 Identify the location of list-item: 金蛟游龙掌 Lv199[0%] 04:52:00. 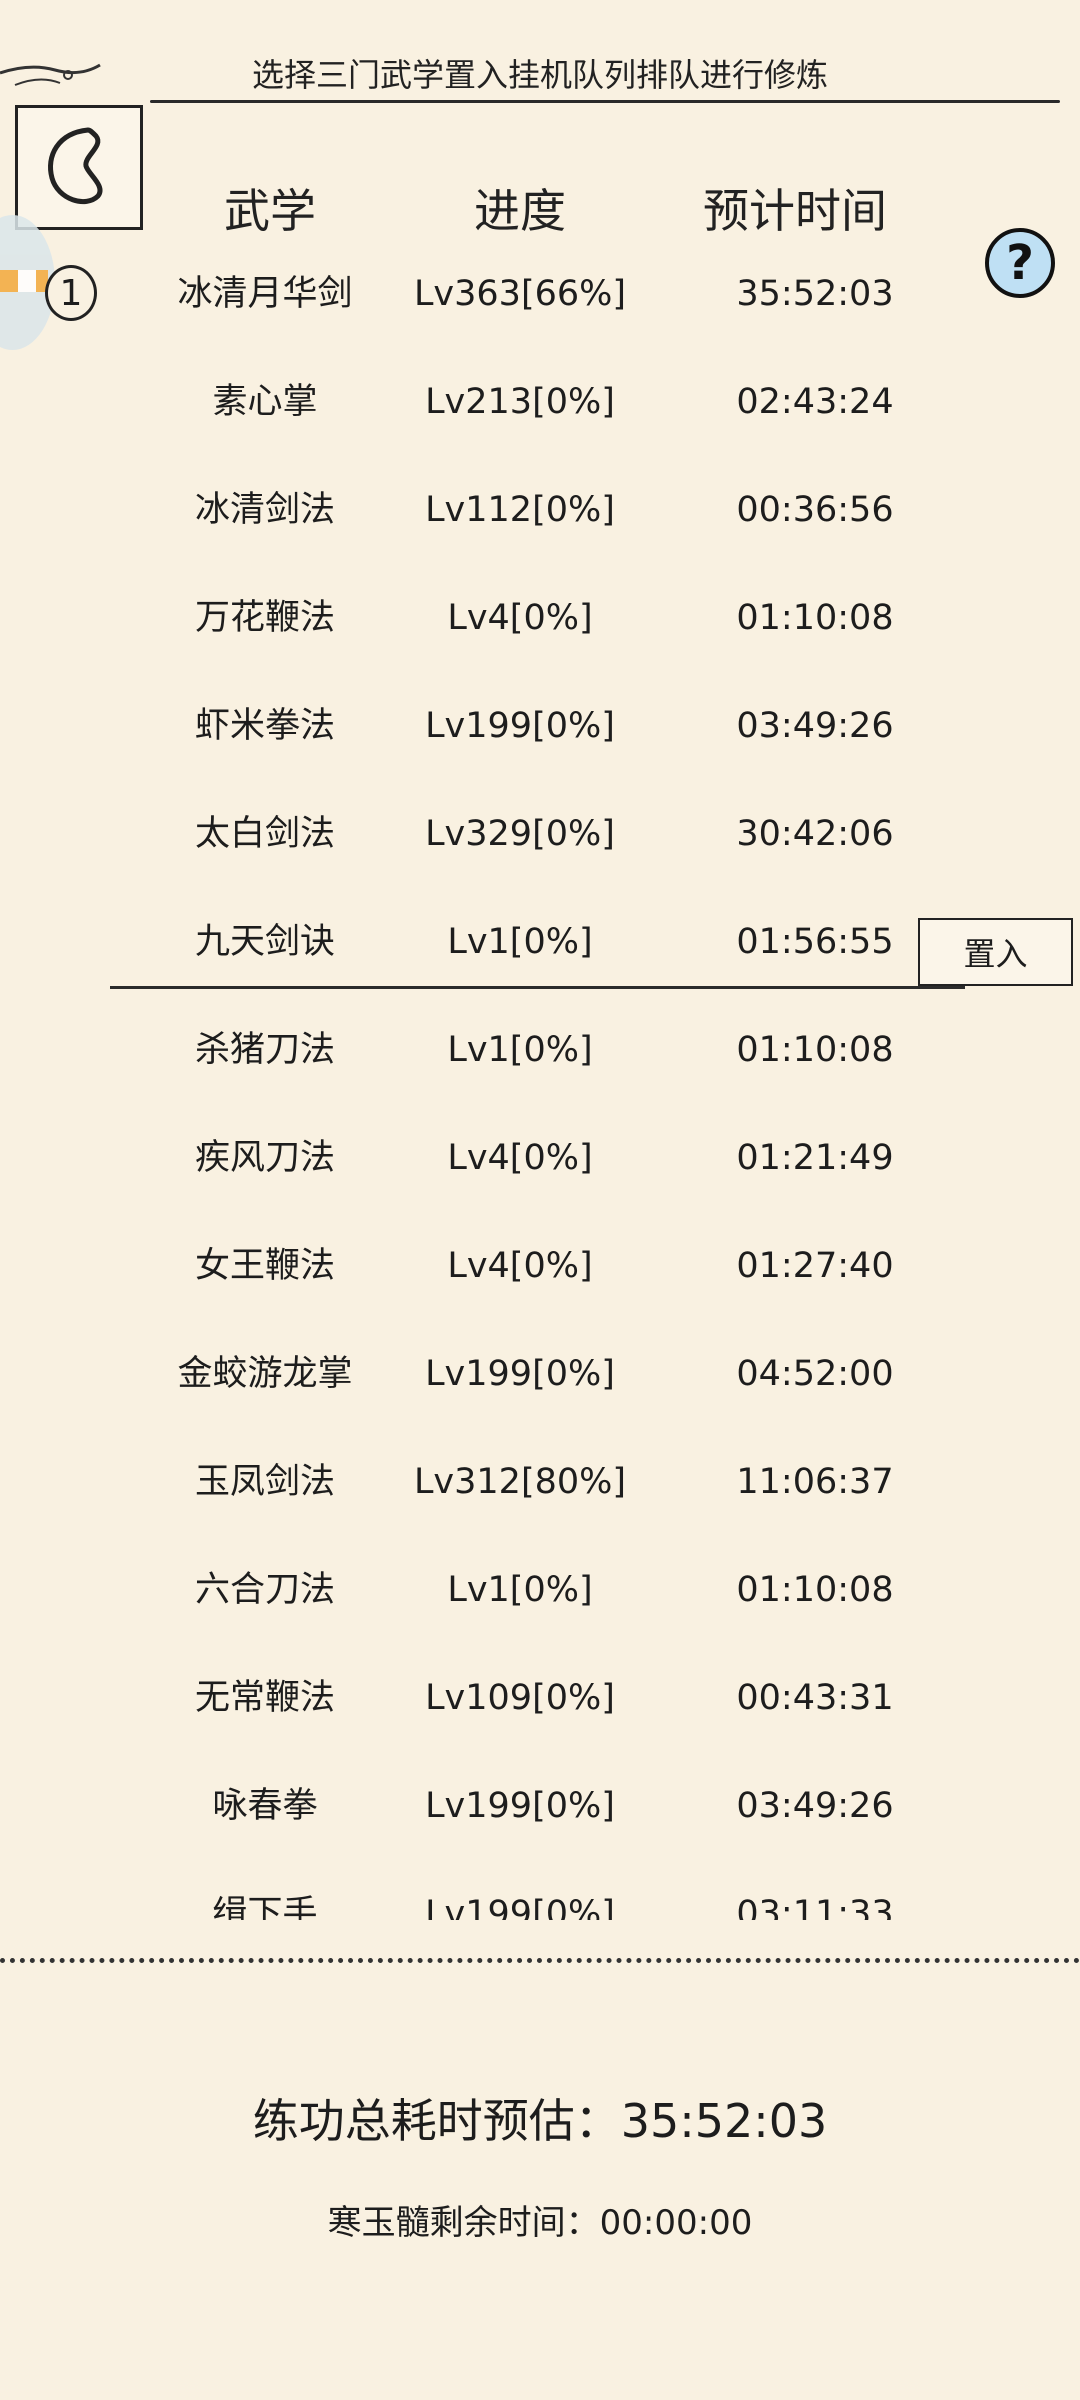
(540, 1374).